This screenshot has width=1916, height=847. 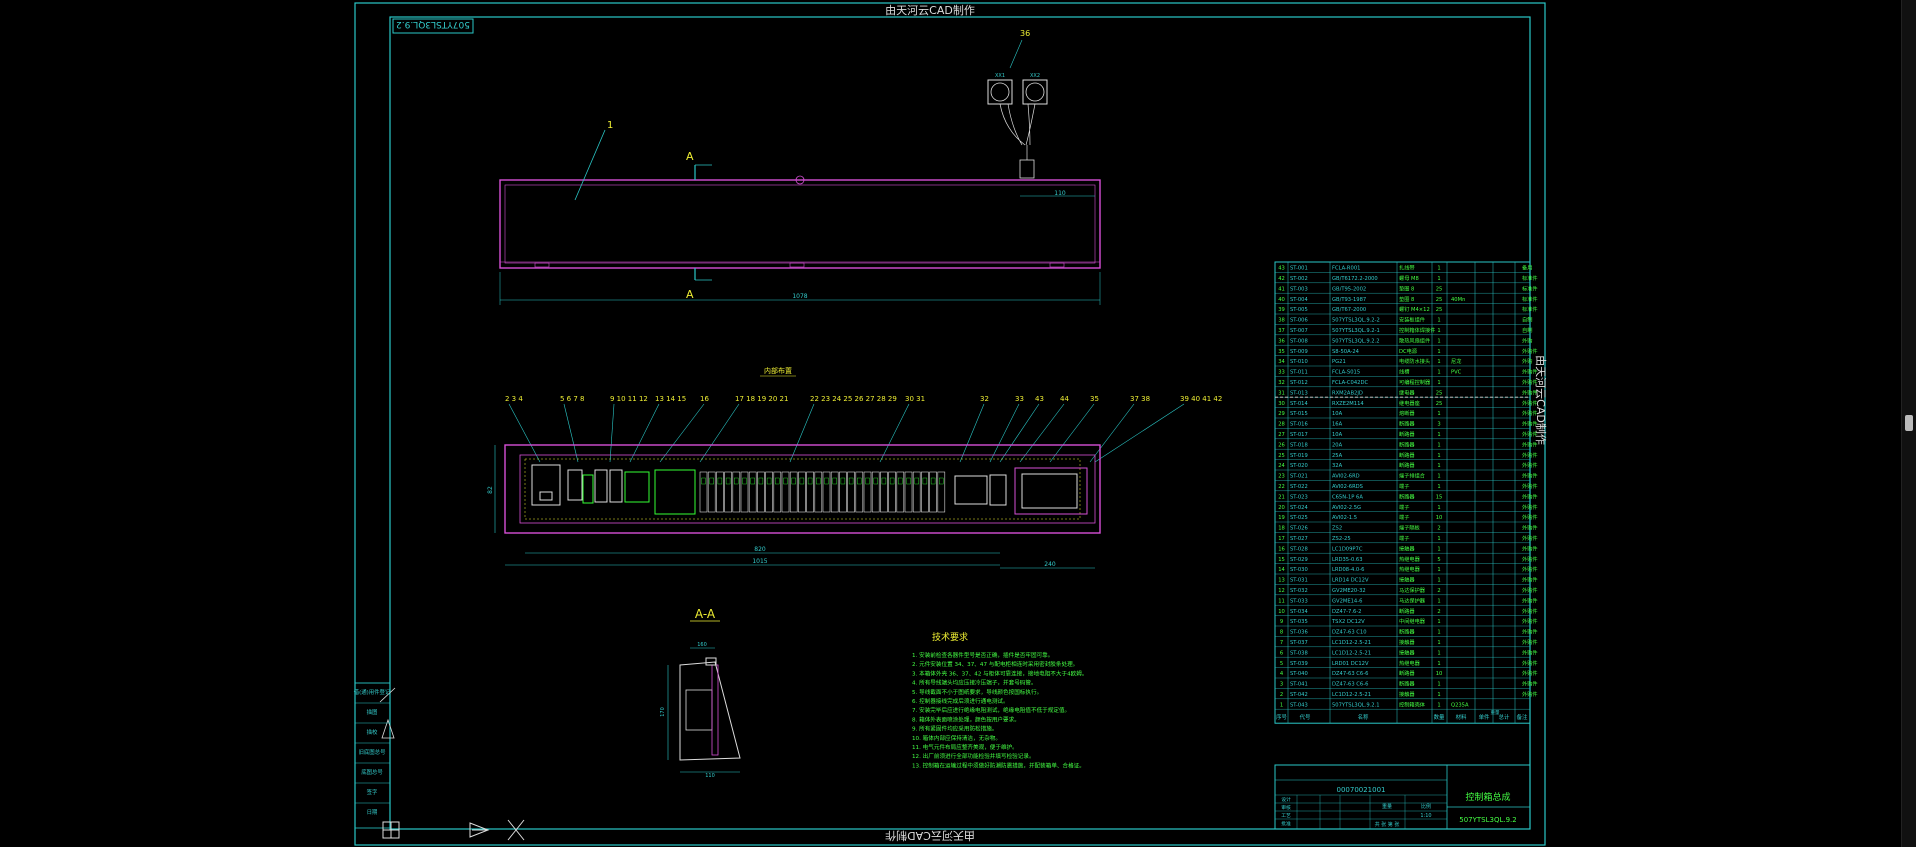 What do you see at coordinates (629, 399) in the screenshot?
I see `callout-label: 9 10 11 12` at bounding box center [629, 399].